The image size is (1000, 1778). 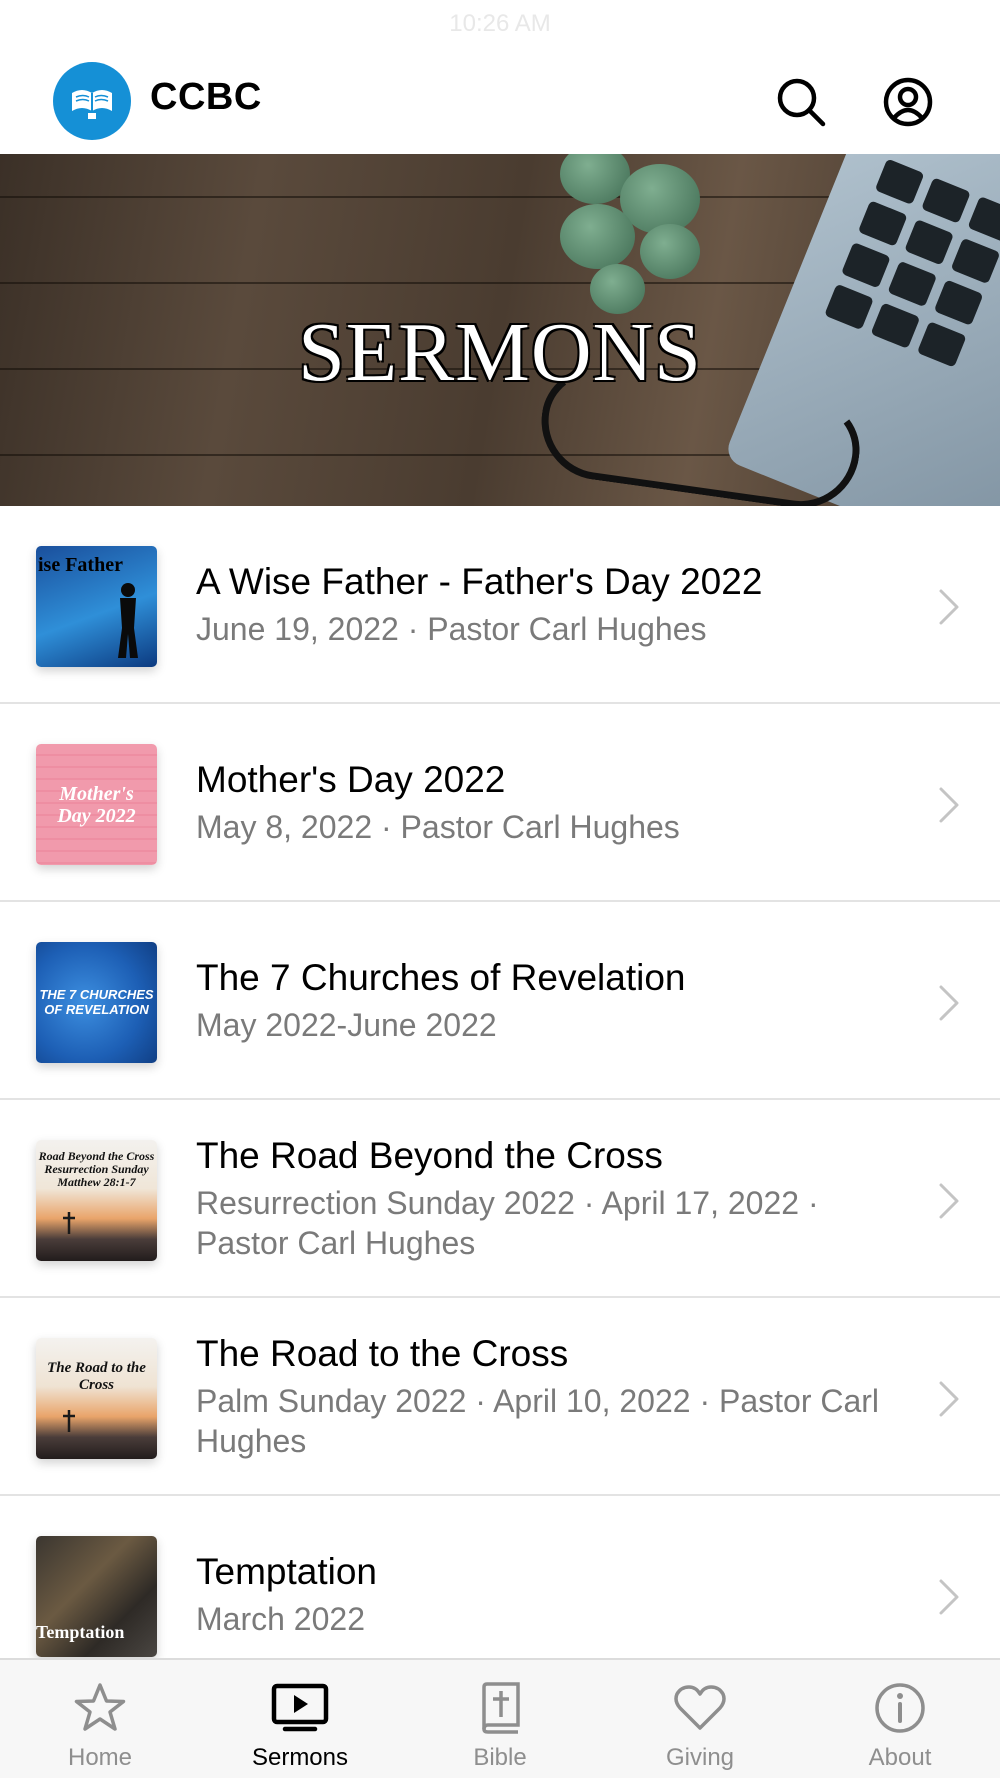 I want to click on account-icon, so click(x=908, y=102).